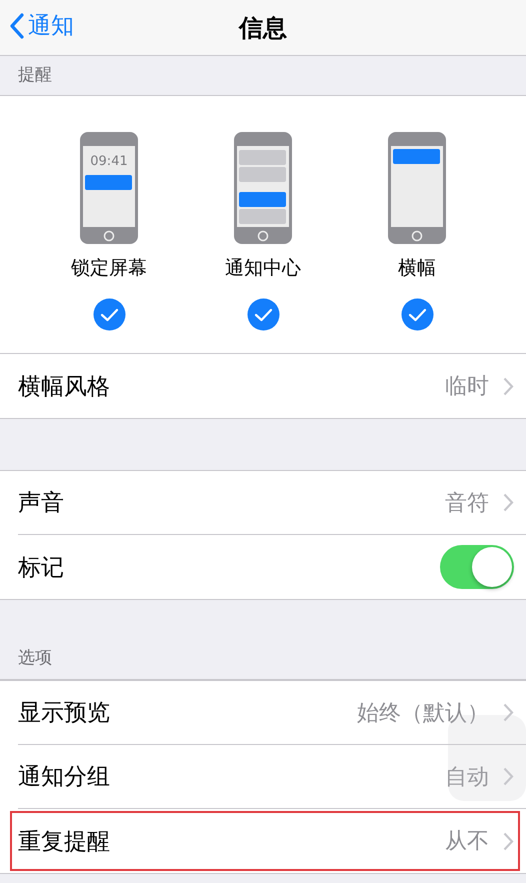 Image resolution: width=526 pixels, height=883 pixels. I want to click on section-header: 提醒, so click(35, 75).